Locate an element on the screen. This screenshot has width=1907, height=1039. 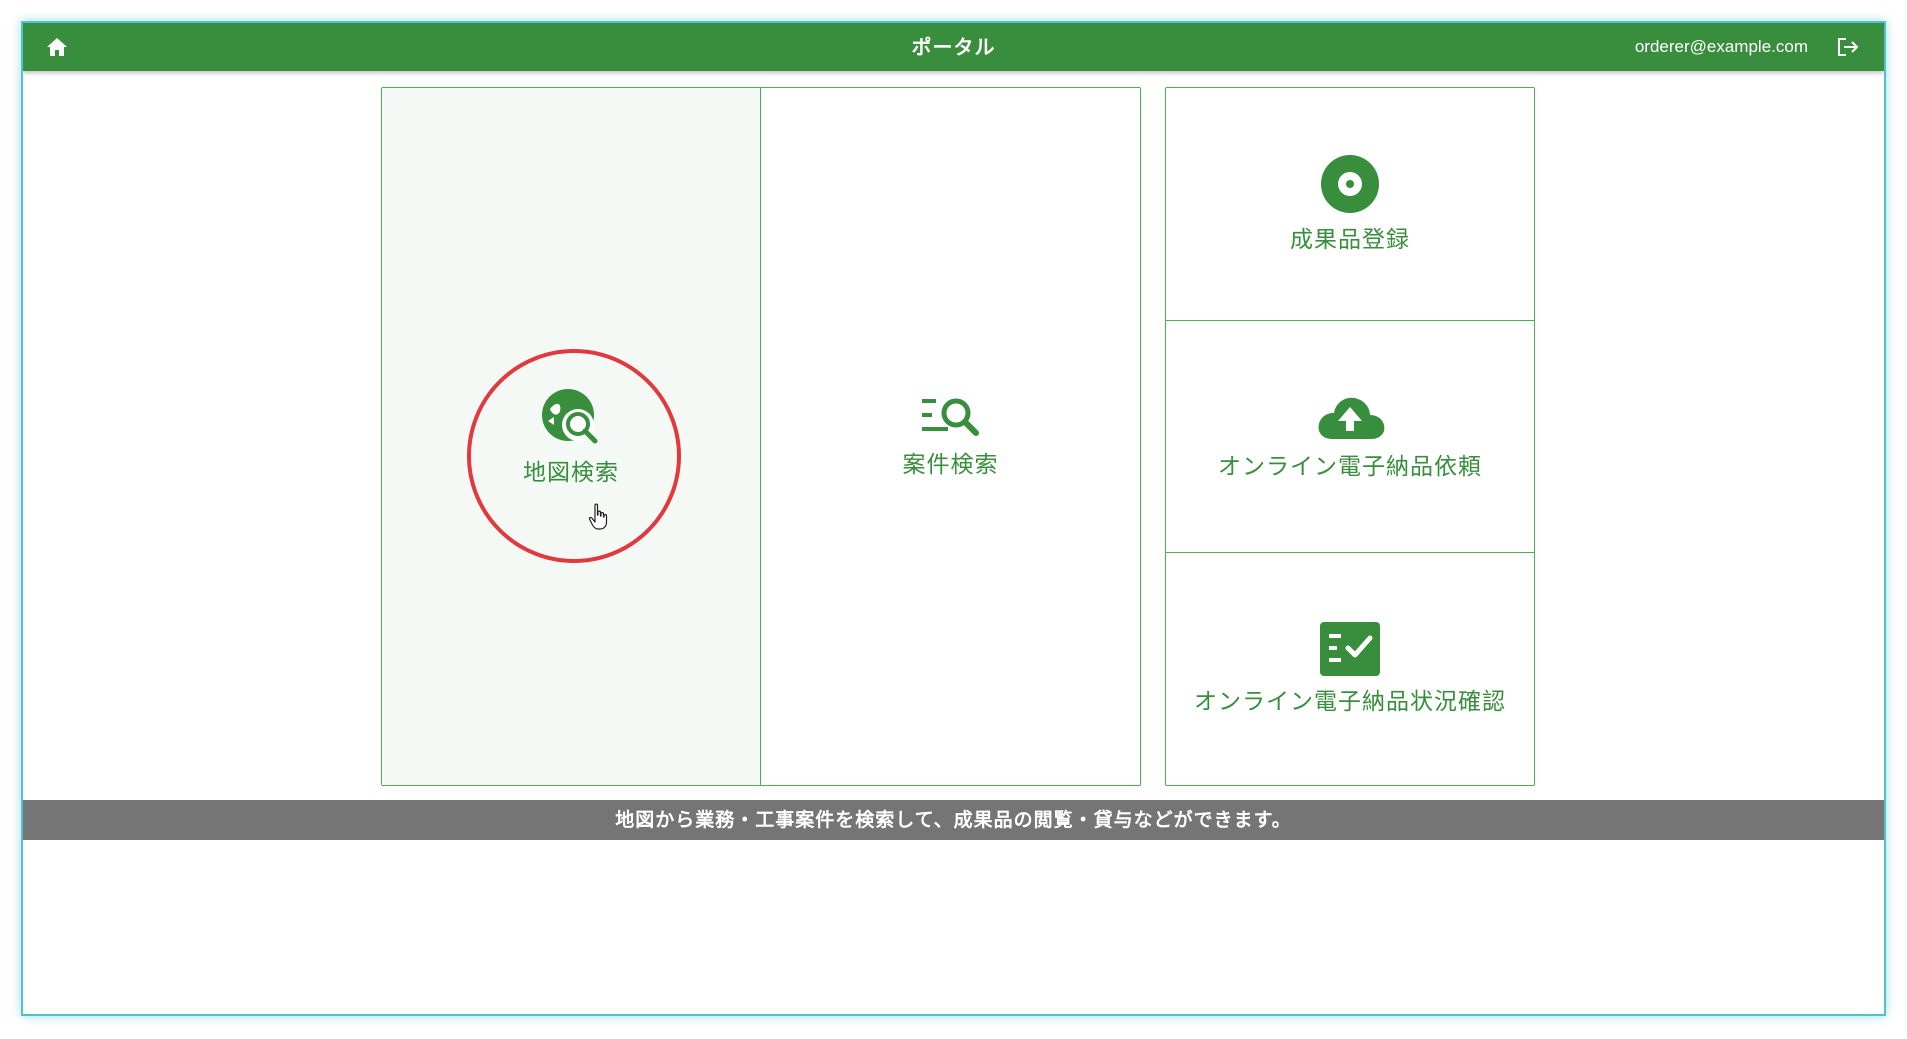
map-search-label: 地図検索 is located at coordinates (571, 472).